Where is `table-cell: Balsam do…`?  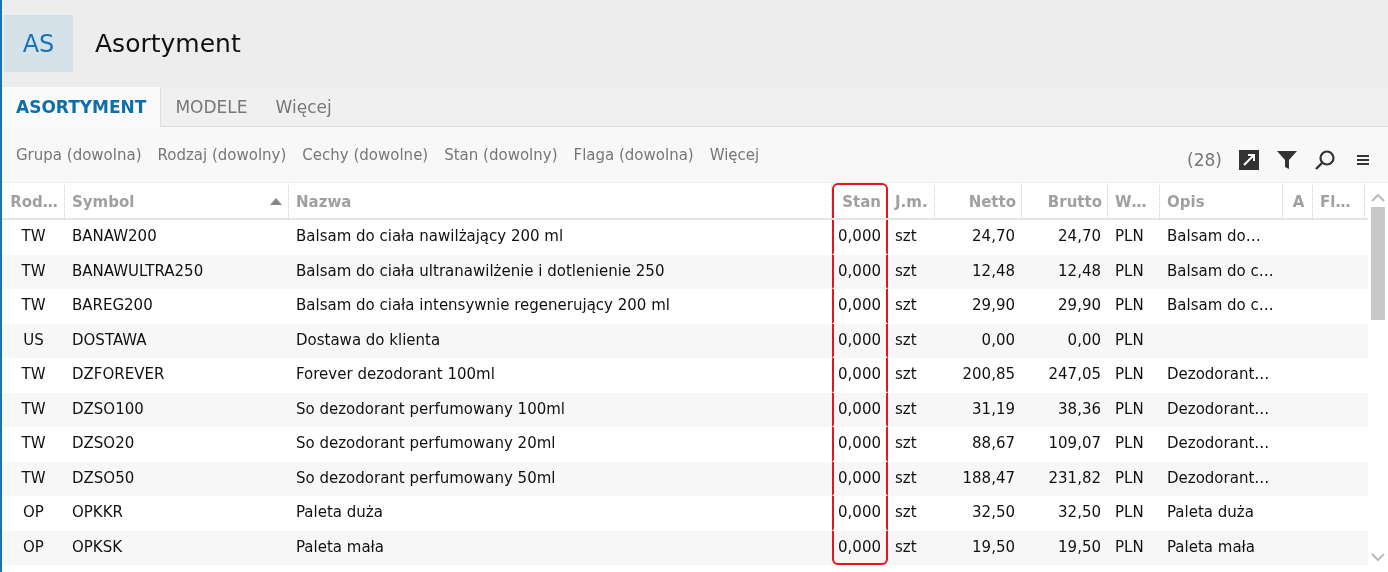 table-cell: Balsam do… is located at coordinates (1214, 236).